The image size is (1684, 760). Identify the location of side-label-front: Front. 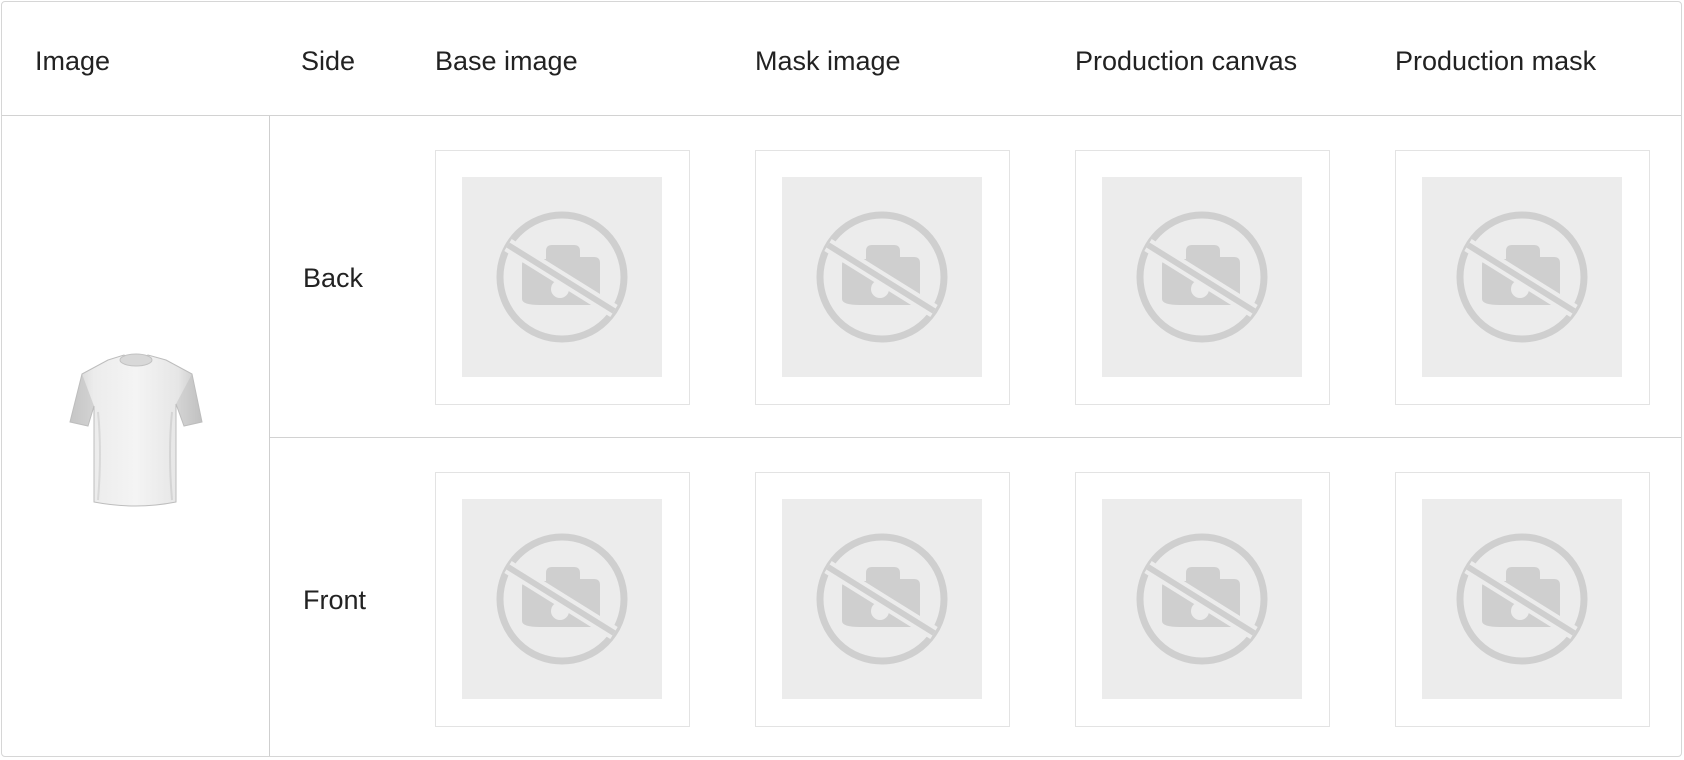
(335, 600).